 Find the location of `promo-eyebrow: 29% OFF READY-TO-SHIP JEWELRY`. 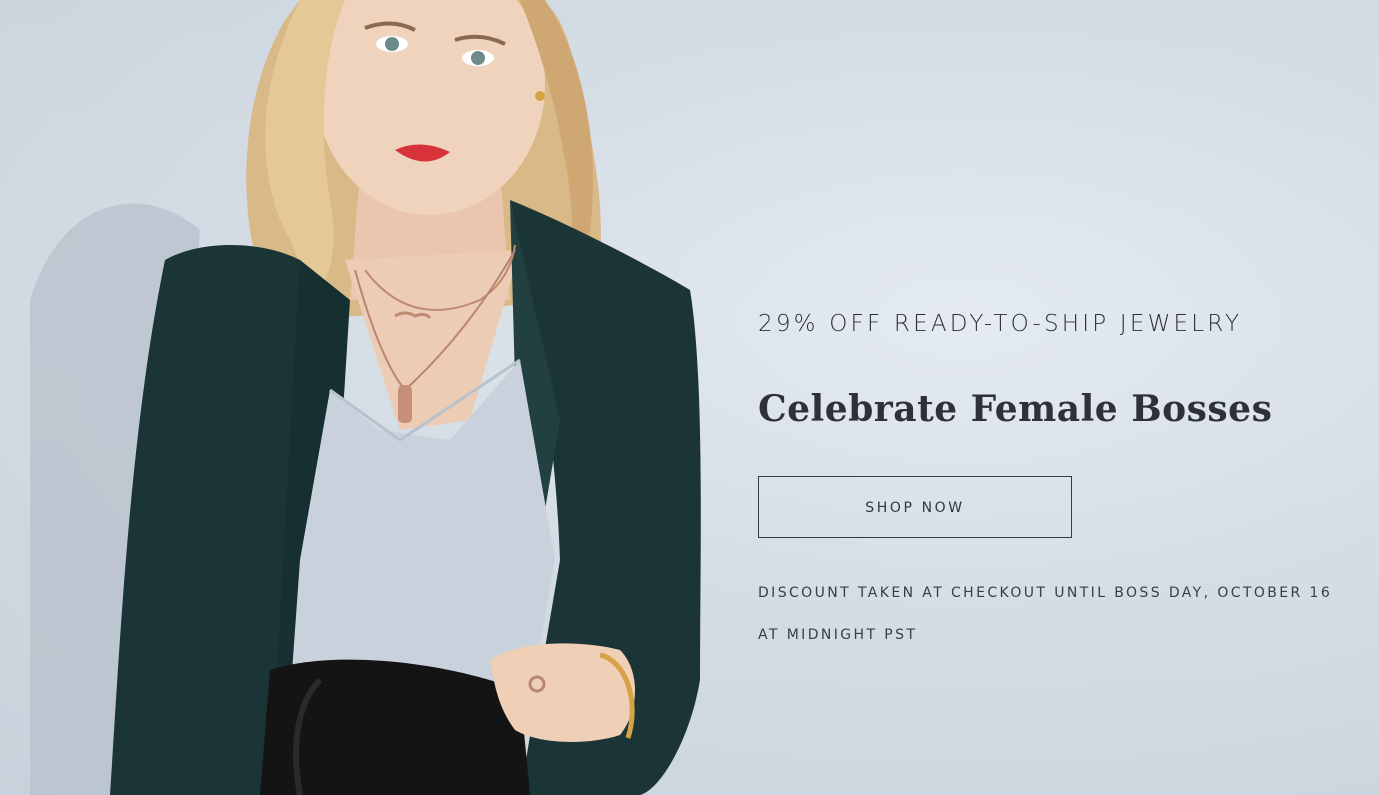

promo-eyebrow: 29% OFF READY-TO-SHIP JEWELRY is located at coordinates (1000, 324).